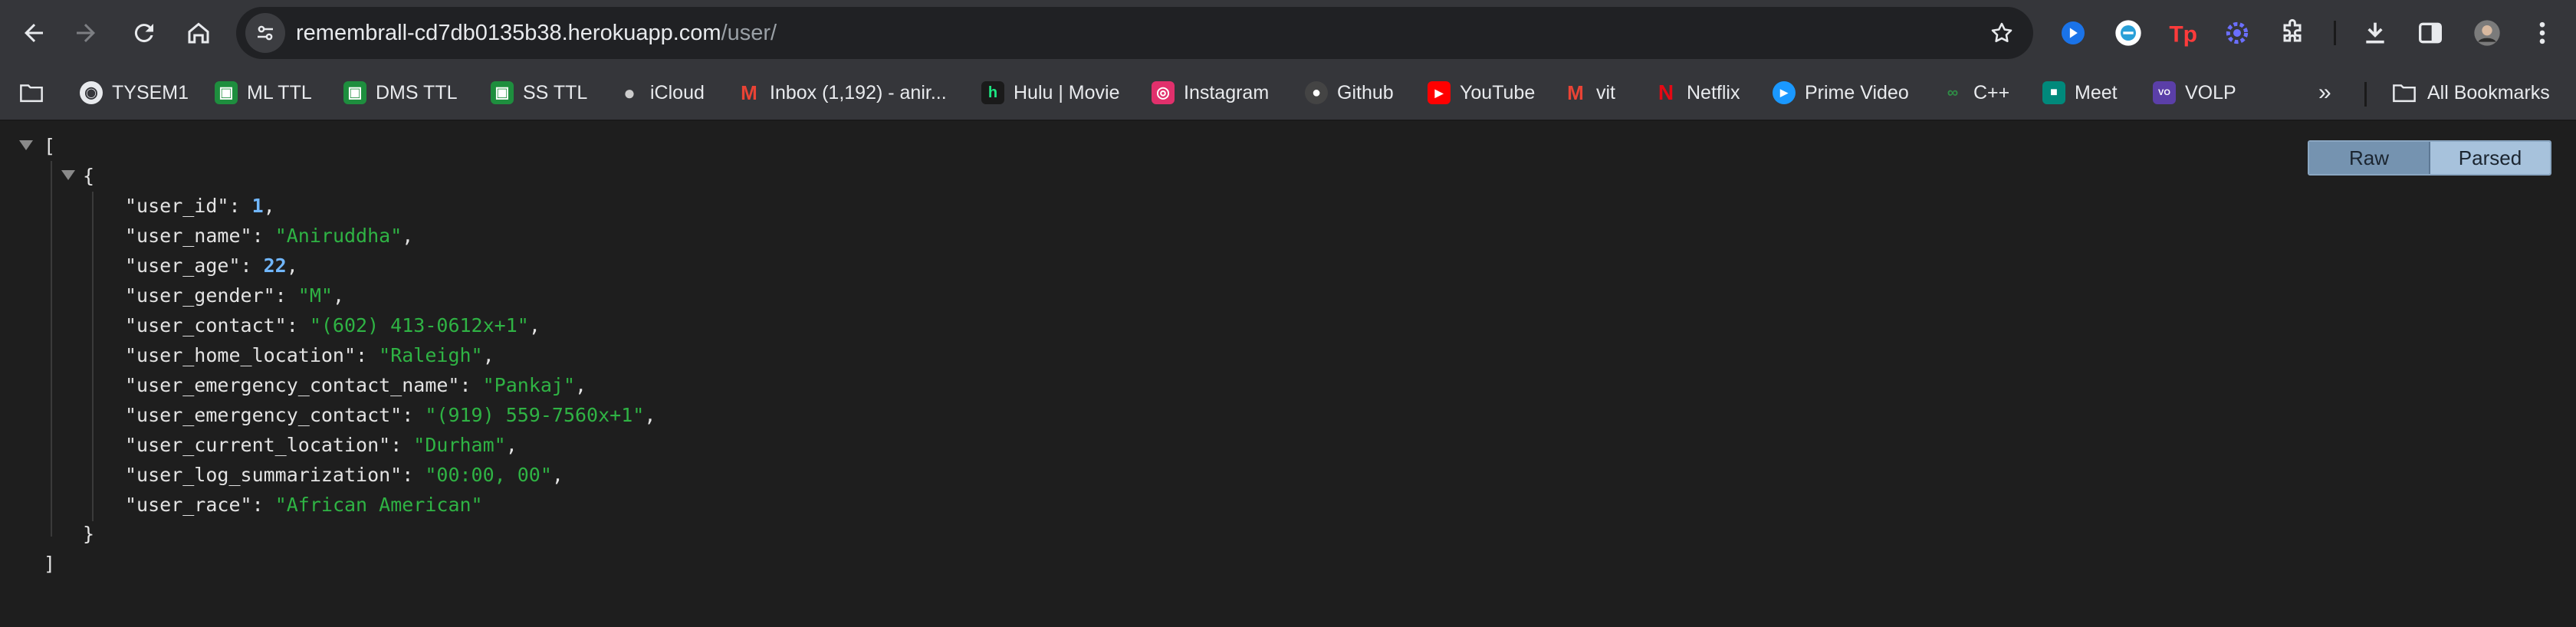 Image resolution: width=2576 pixels, height=627 pixels. I want to click on parsed-button: Parsed, so click(2490, 158).